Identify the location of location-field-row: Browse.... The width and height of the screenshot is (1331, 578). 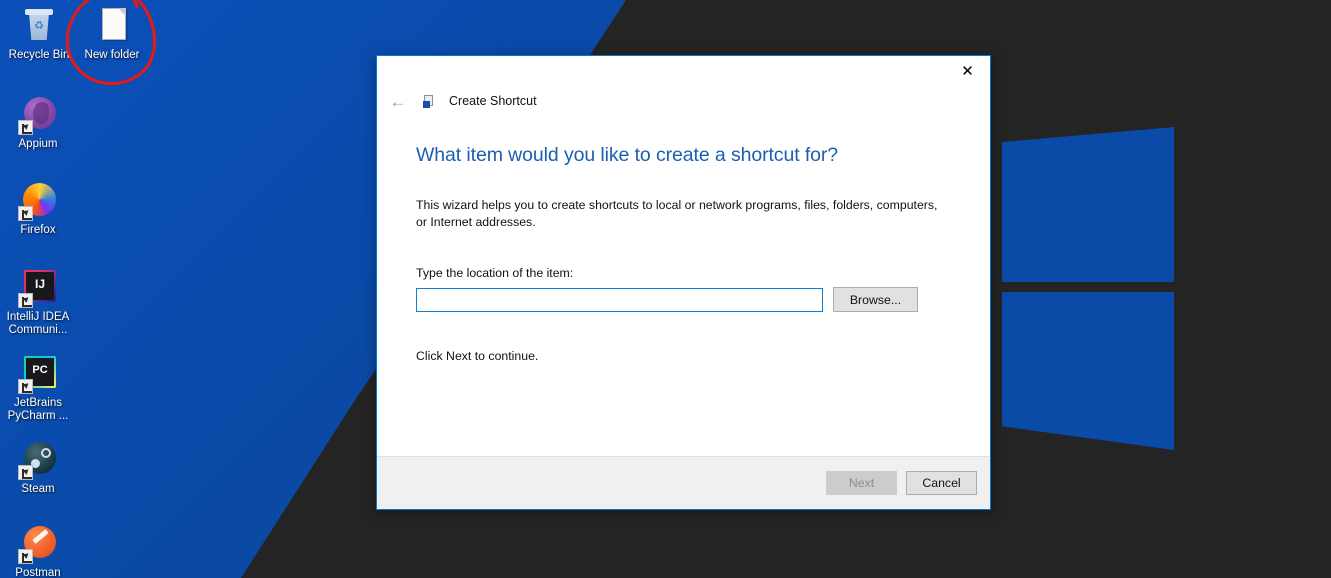
(683, 299).